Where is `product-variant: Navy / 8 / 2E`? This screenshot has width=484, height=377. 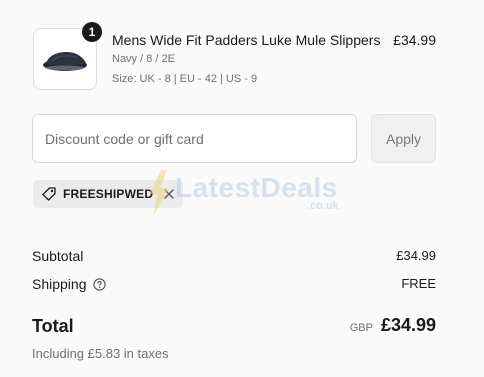
product-variant: Navy / 8 / 2E is located at coordinates (143, 59).